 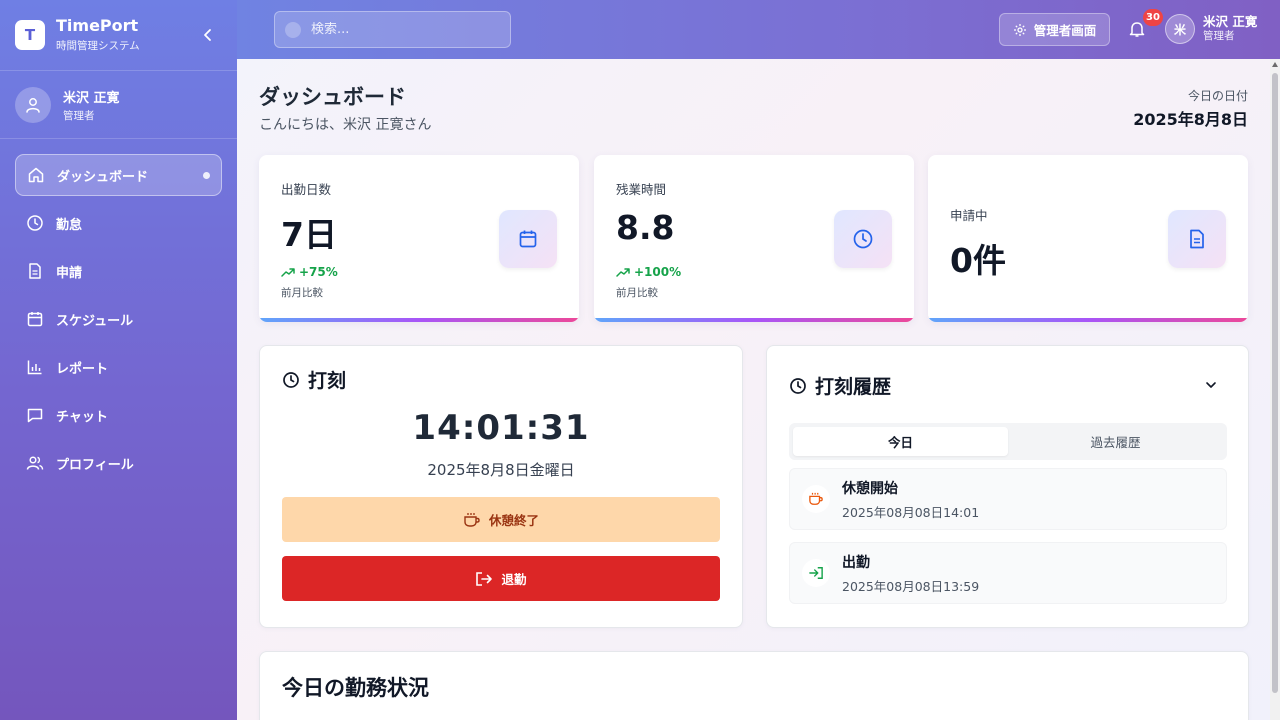 I want to click on search-box, so click(x=392, y=29).